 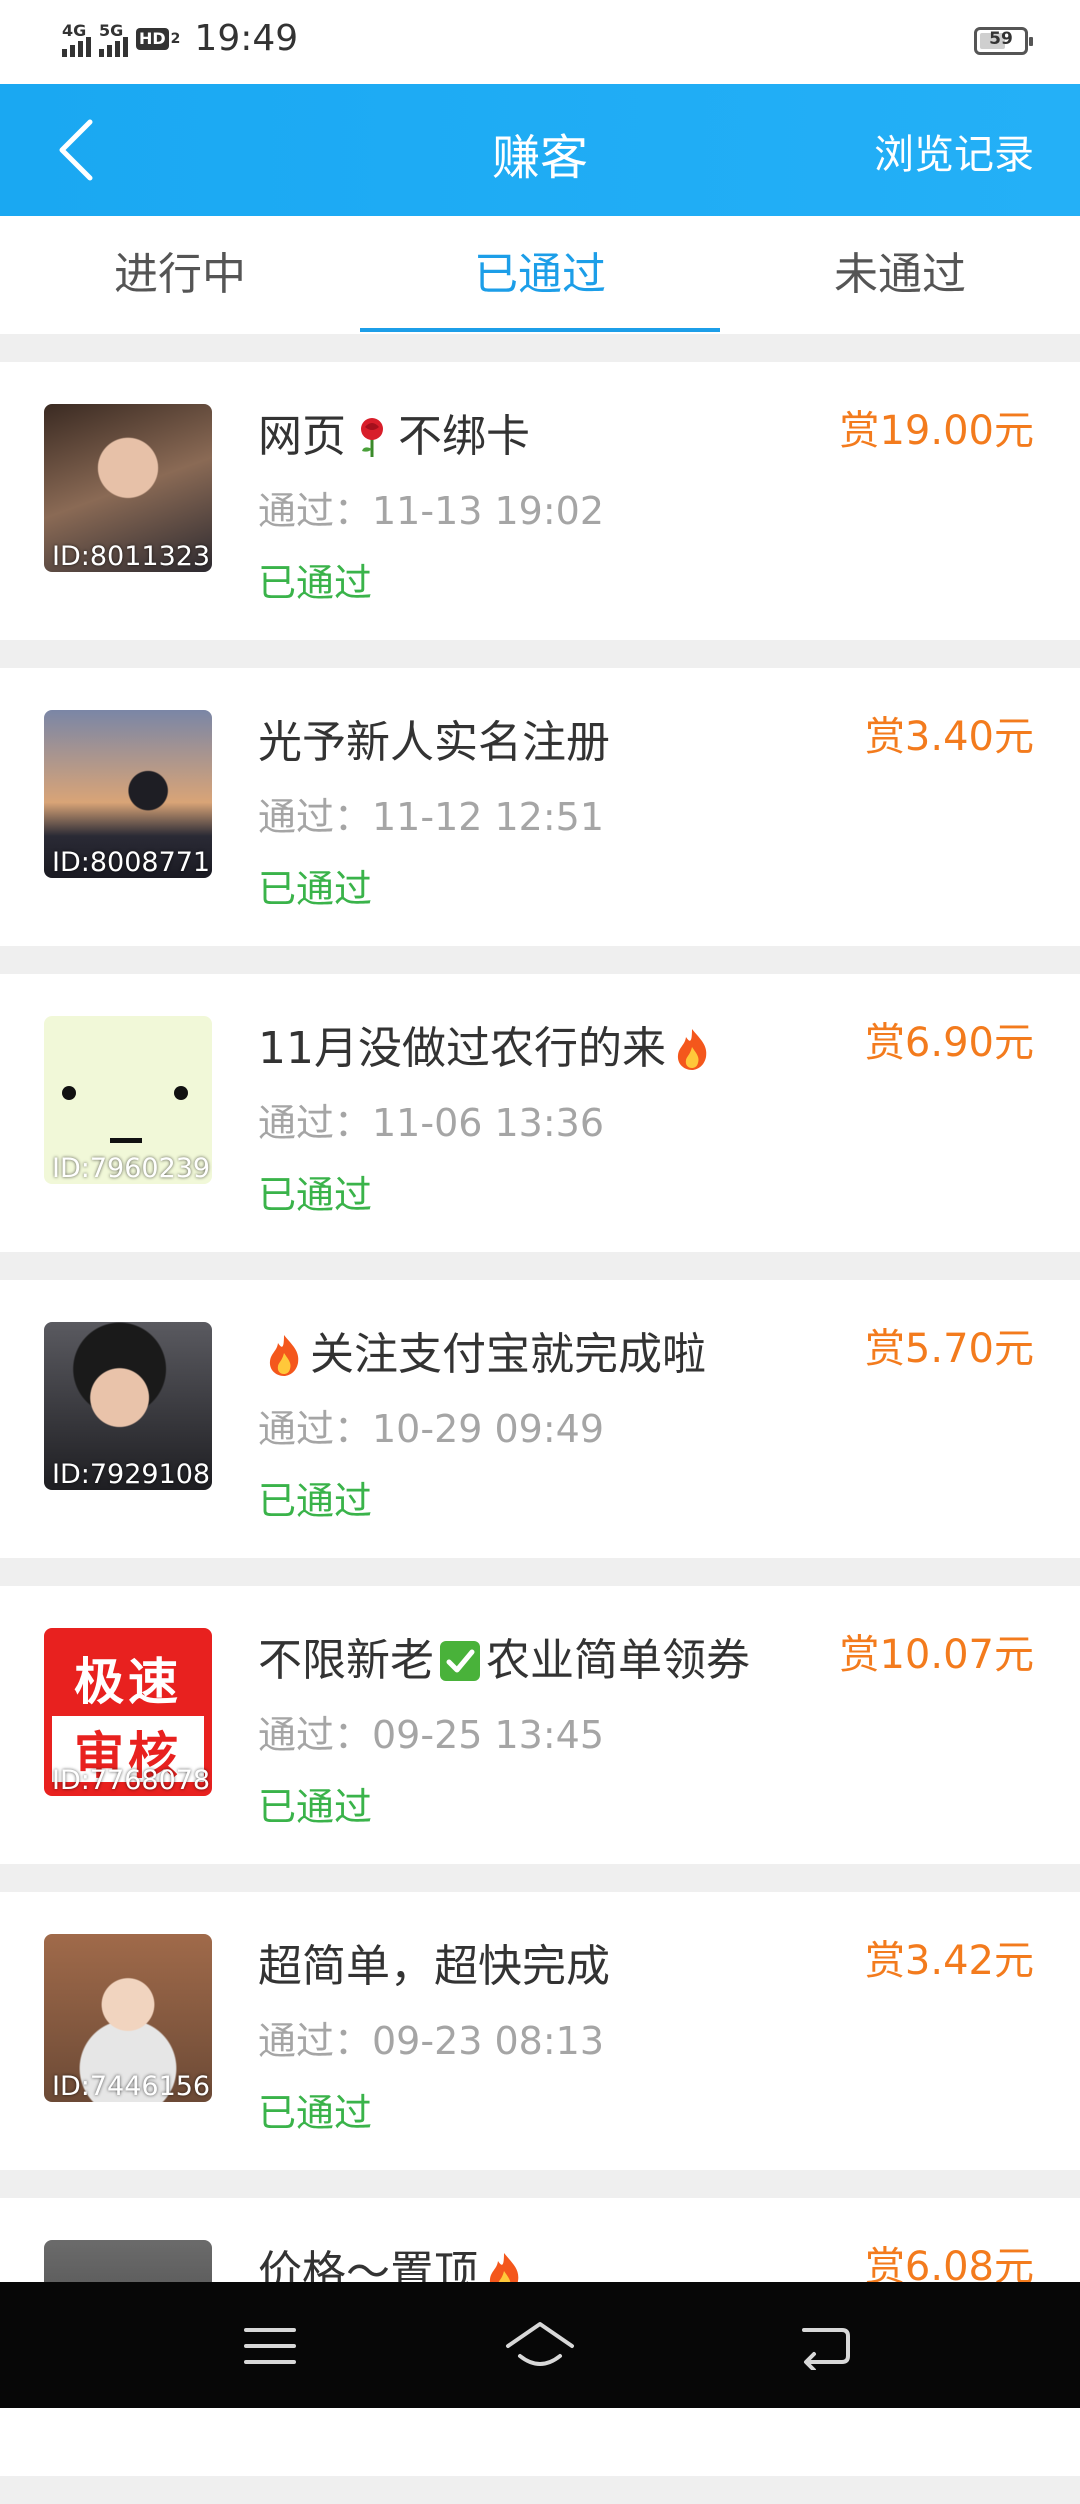 What do you see at coordinates (111, 30) in the screenshot?
I see `network-type-label: 5G` at bounding box center [111, 30].